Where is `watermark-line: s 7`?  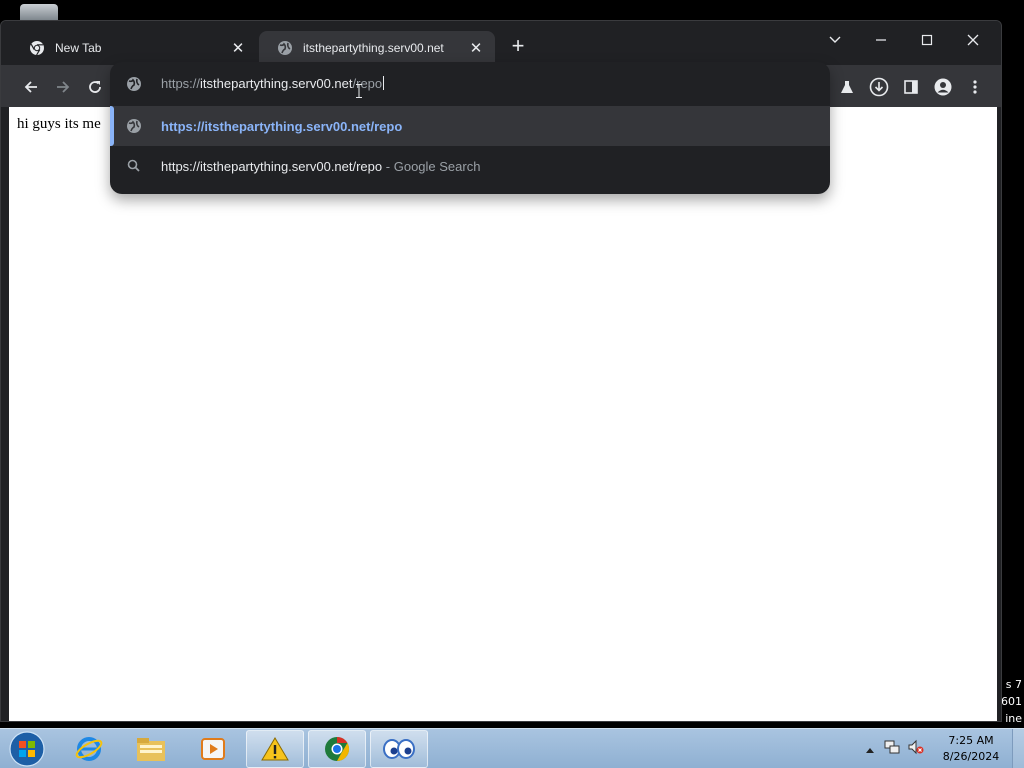
watermark-line: s 7 is located at coordinates (1013, 684).